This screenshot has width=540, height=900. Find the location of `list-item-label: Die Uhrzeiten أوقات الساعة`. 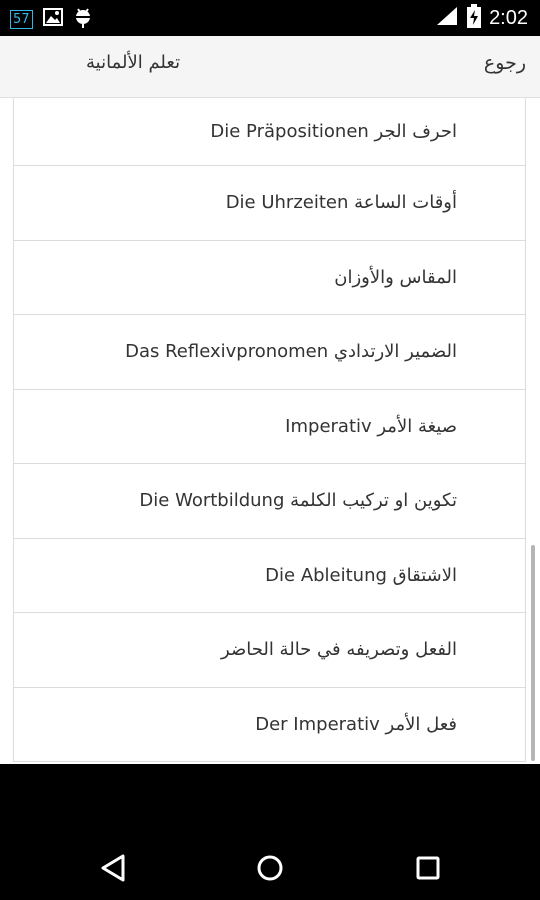

list-item-label: Die Uhrzeiten أوقات الساعة is located at coordinates (341, 203).